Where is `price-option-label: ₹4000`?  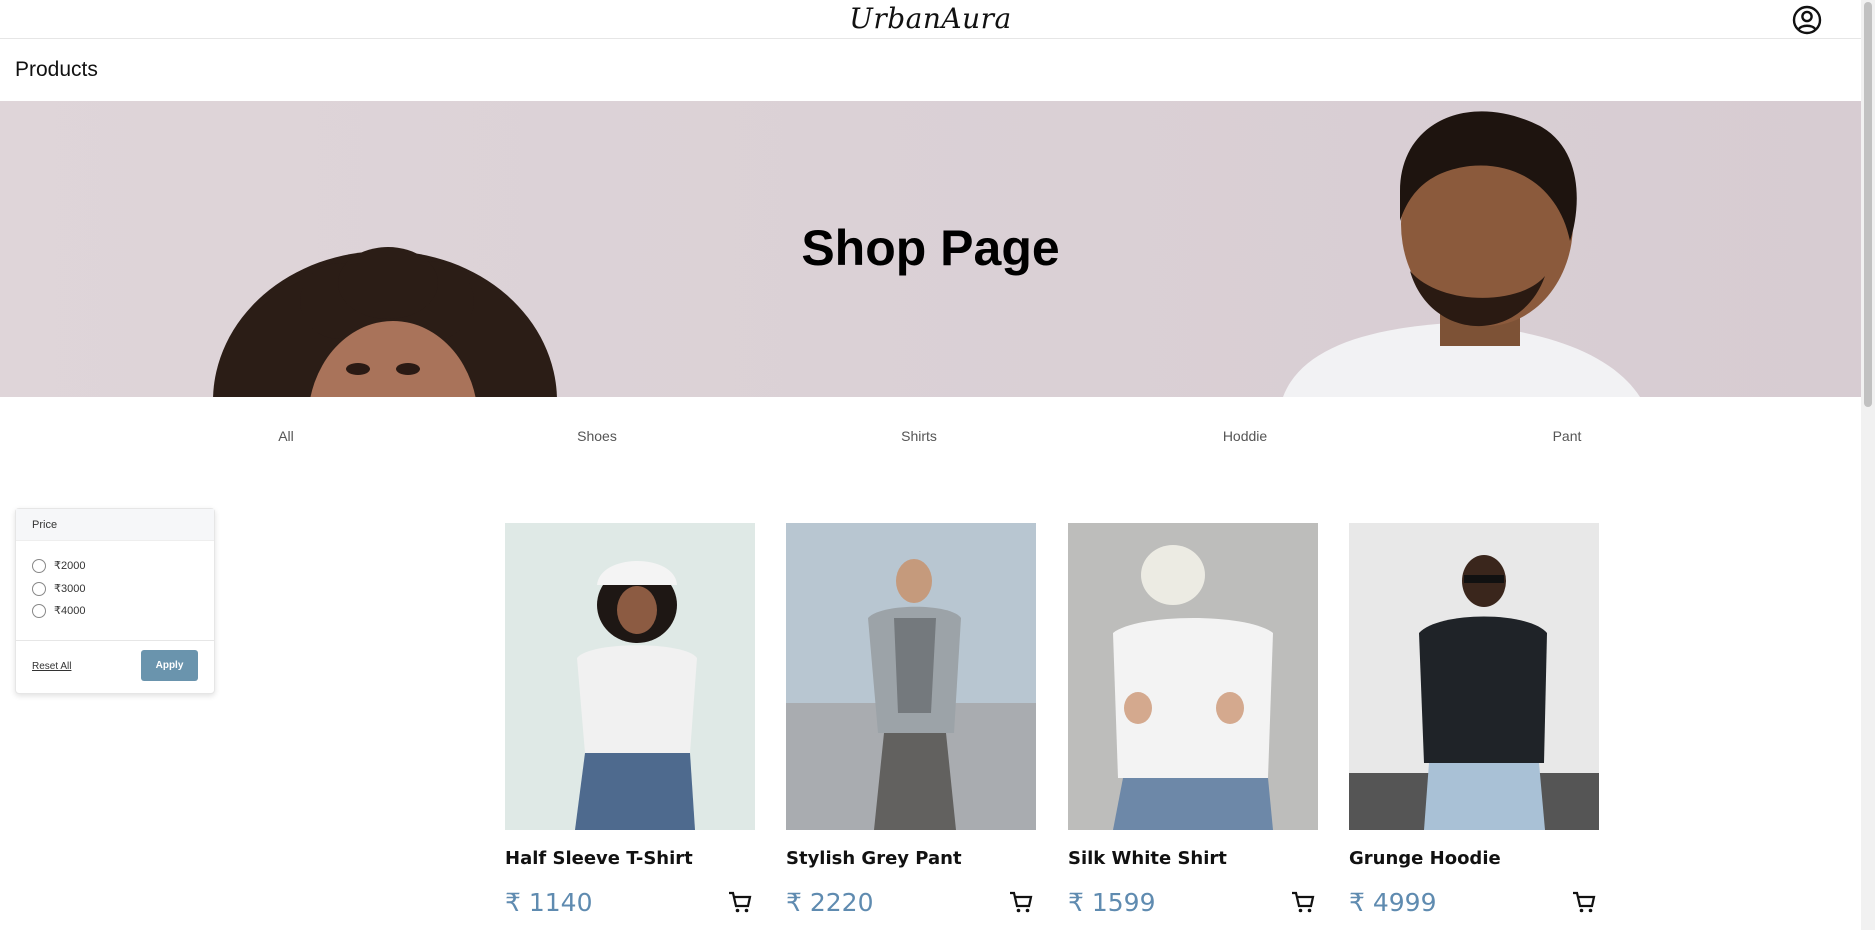
price-option-label: ₹4000 is located at coordinates (70, 611).